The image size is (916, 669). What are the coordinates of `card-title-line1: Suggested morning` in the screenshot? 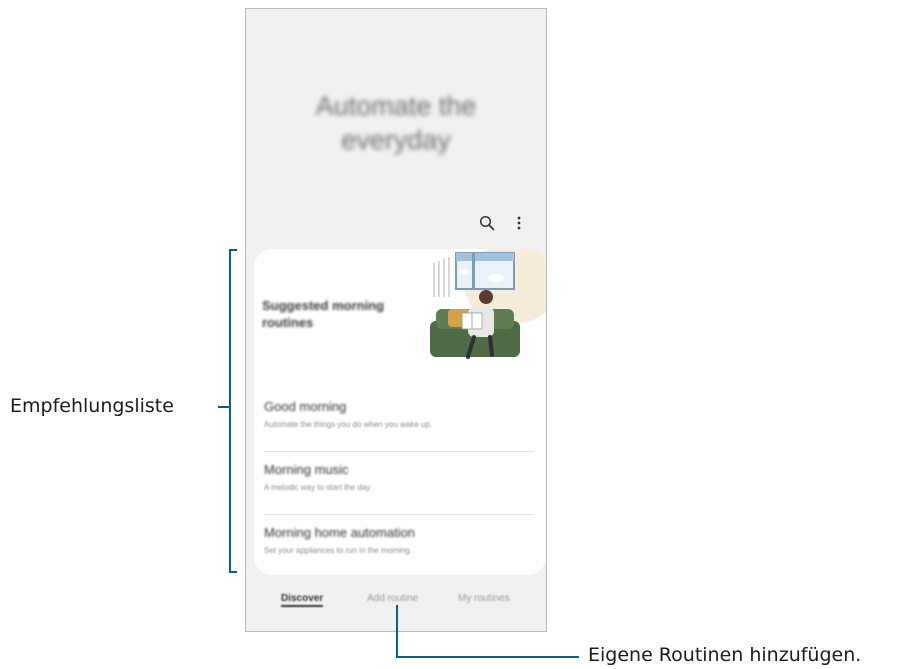 It's located at (323, 305).